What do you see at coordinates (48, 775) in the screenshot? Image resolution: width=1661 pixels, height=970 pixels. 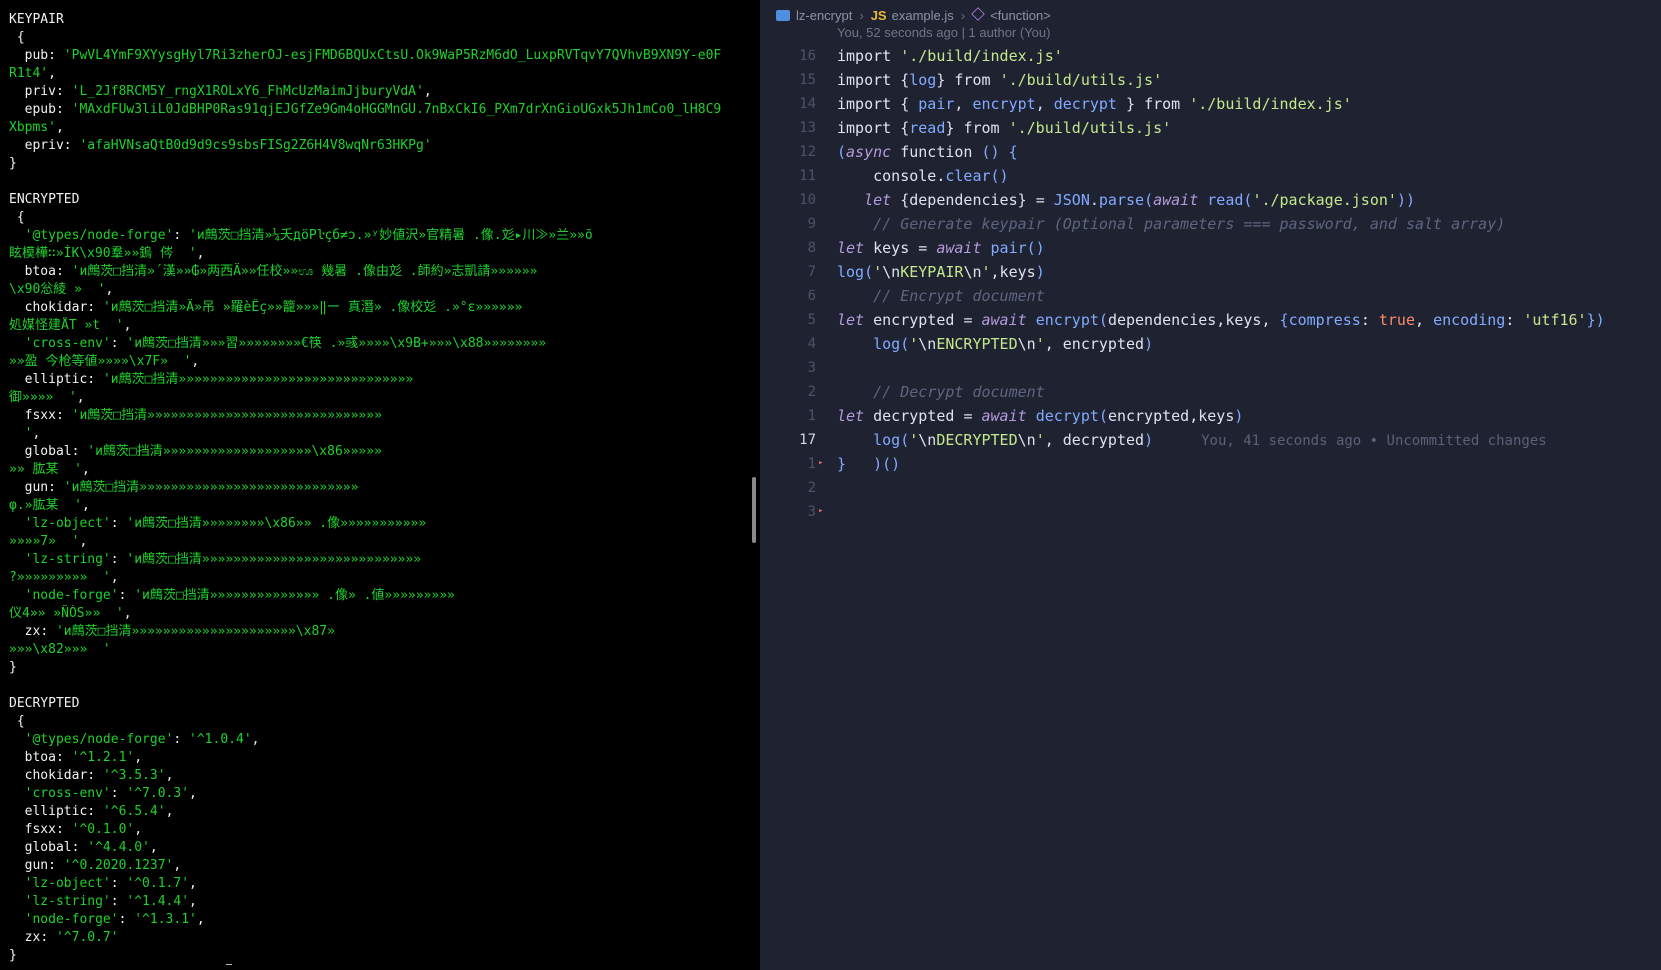 I see `terminal-text: chokidar` at bounding box center [48, 775].